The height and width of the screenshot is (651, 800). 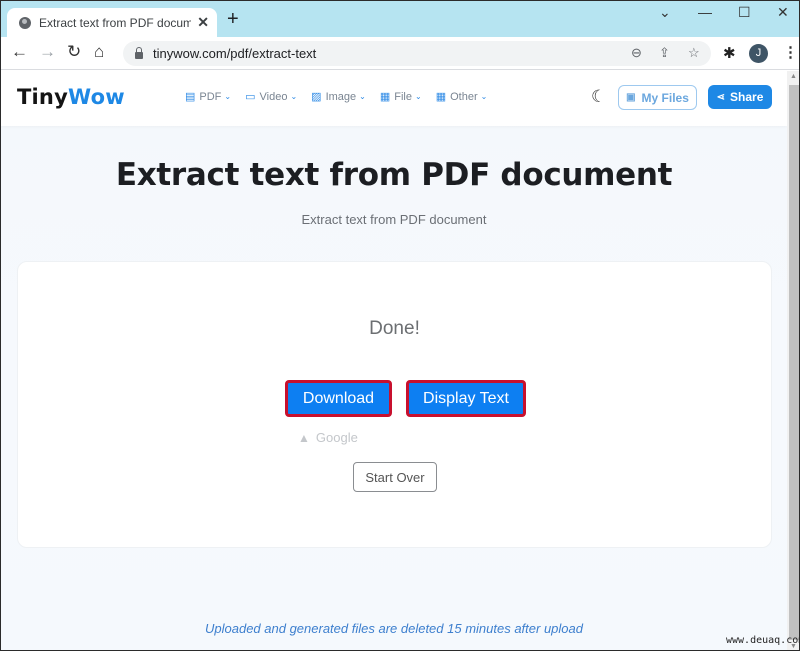 I want to click on minimize-button: —, so click(x=705, y=12).